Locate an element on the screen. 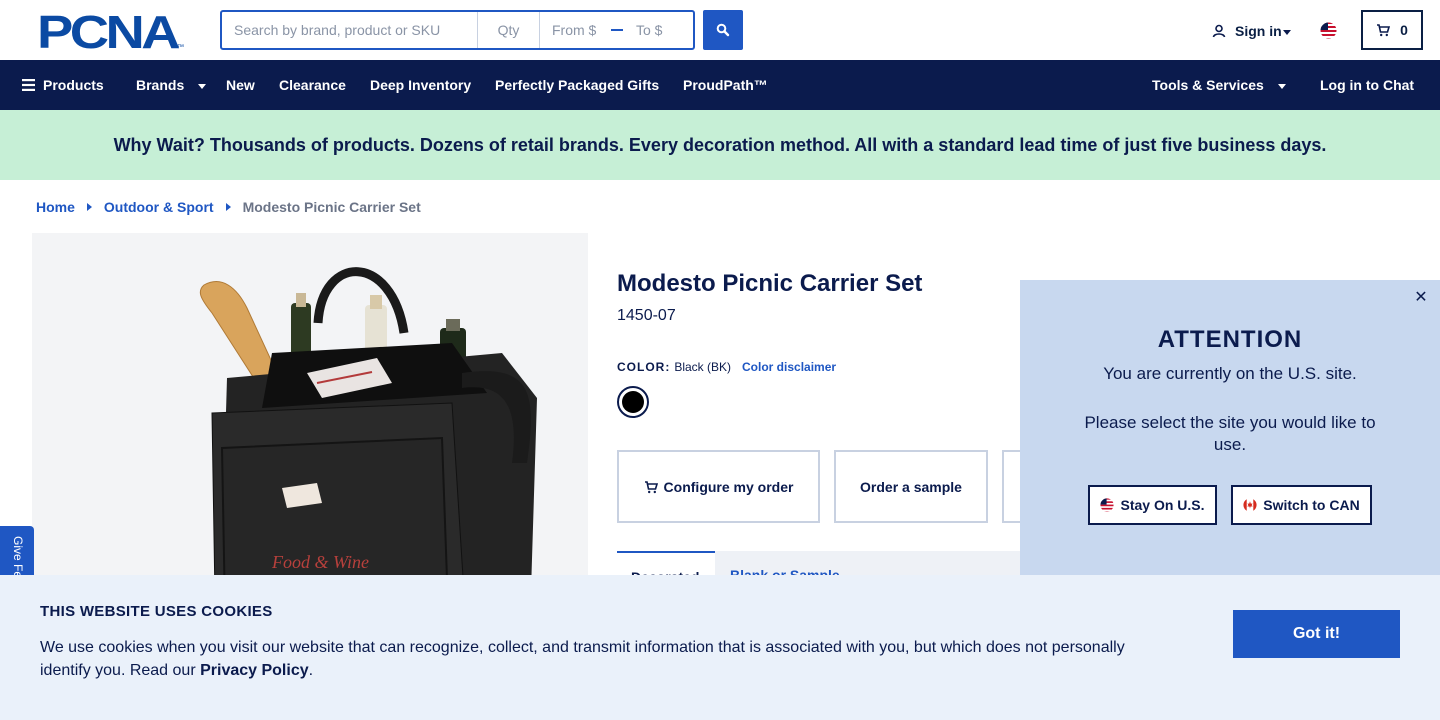 The width and height of the screenshot is (1440, 720). stay-on-us-button: Stay On U.S. is located at coordinates (1152, 505).